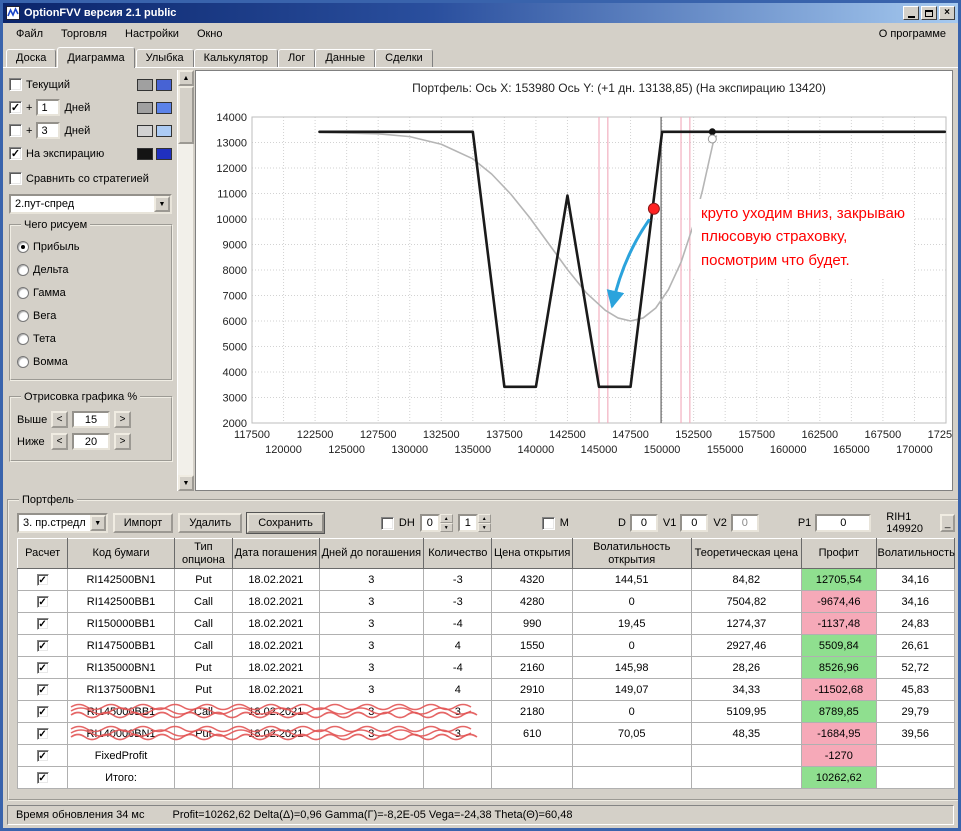 This screenshot has height=831, width=961. Describe the element at coordinates (532, 734) in the screenshot. I see `cell: 610` at that location.